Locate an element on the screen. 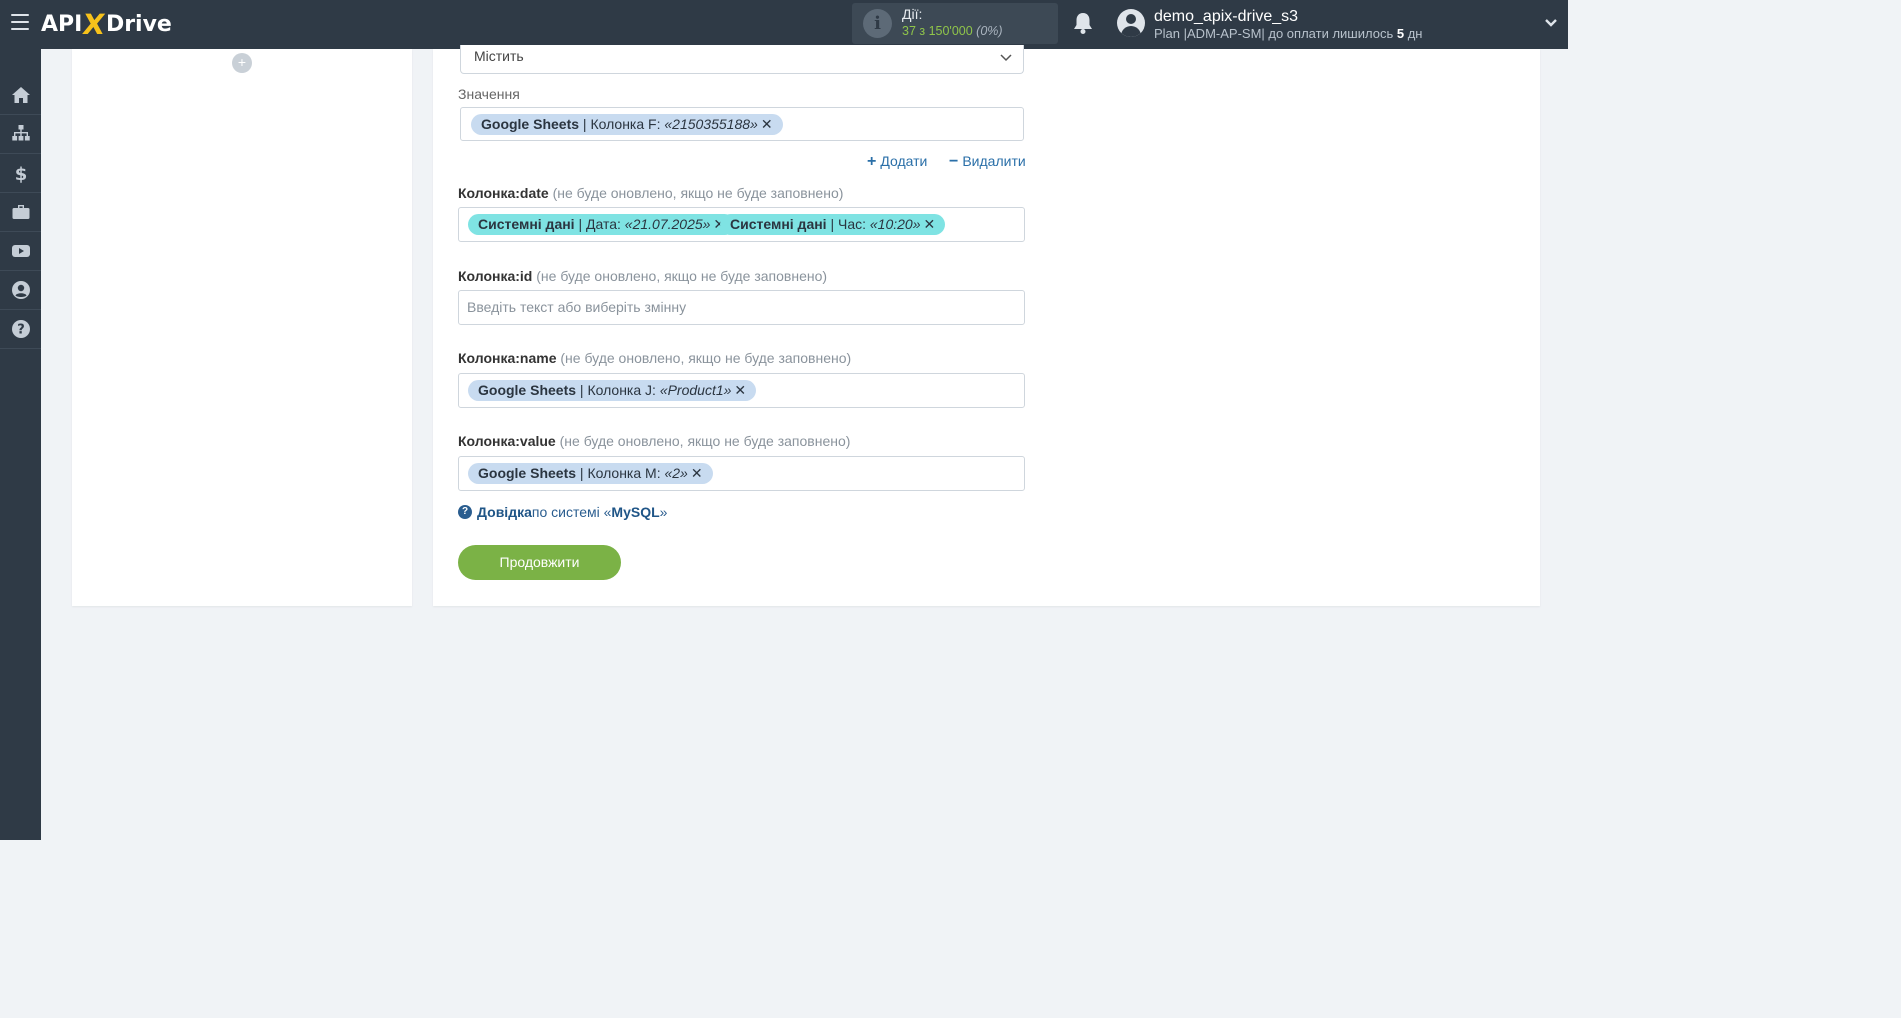 The image size is (1901, 1018). user-circle-icon is located at coordinates (20, 290).